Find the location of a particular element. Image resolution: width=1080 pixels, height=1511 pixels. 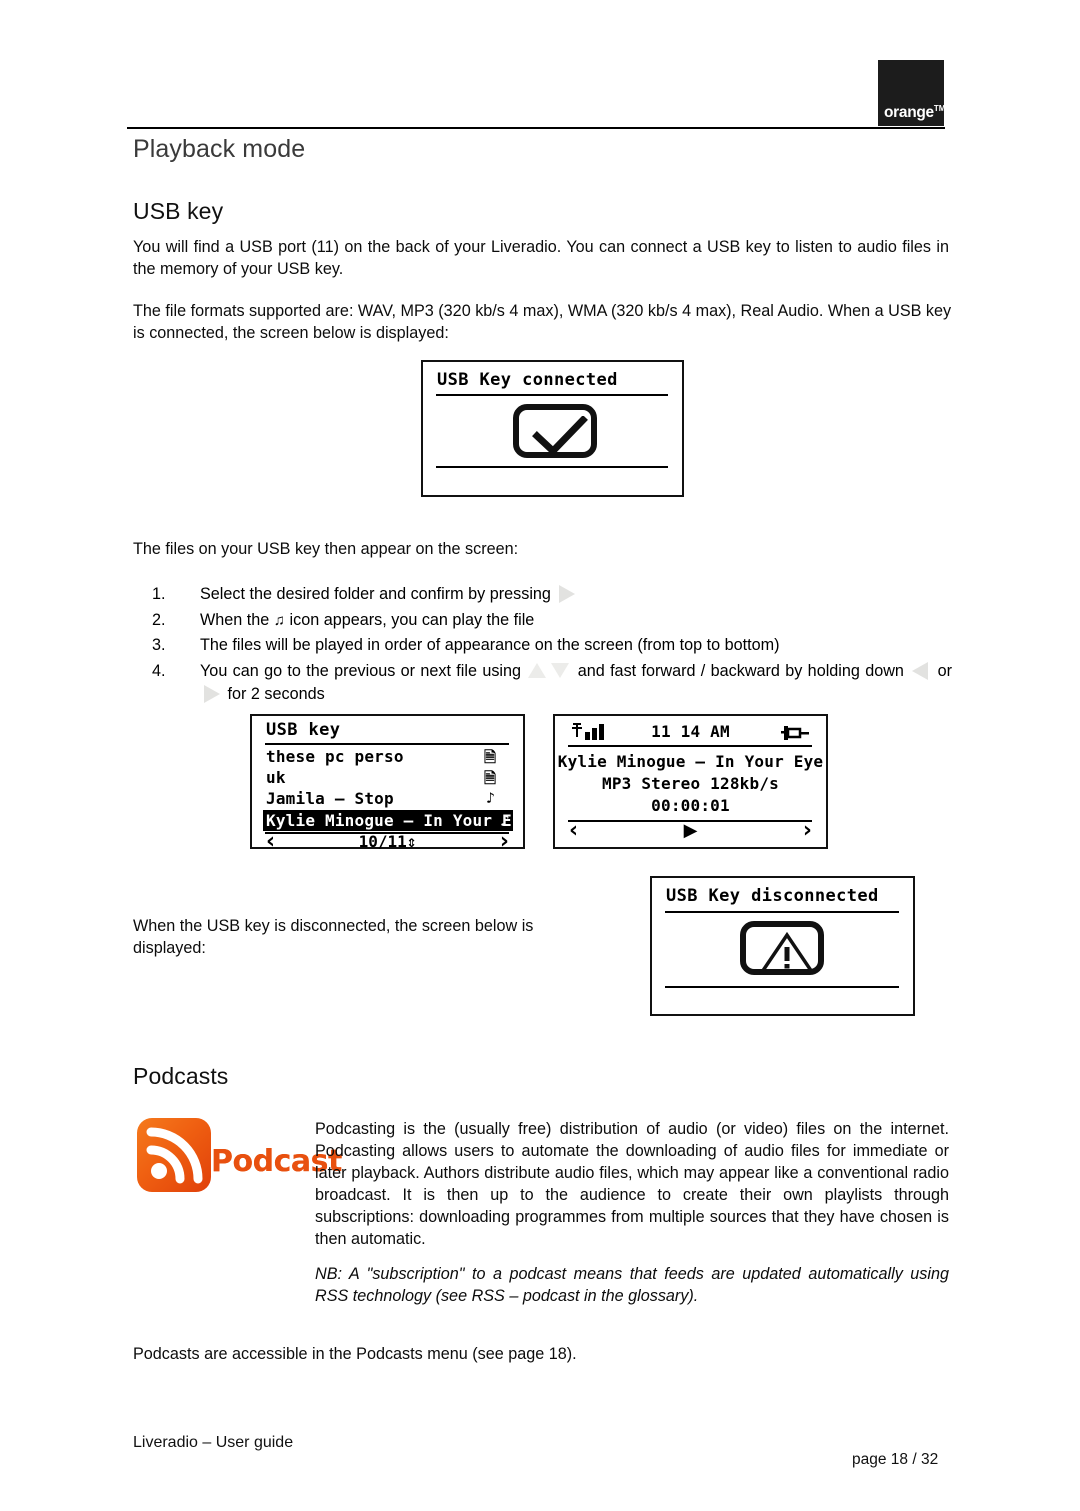

section-heading-podcasts: Podcasts is located at coordinates (181, 1076).